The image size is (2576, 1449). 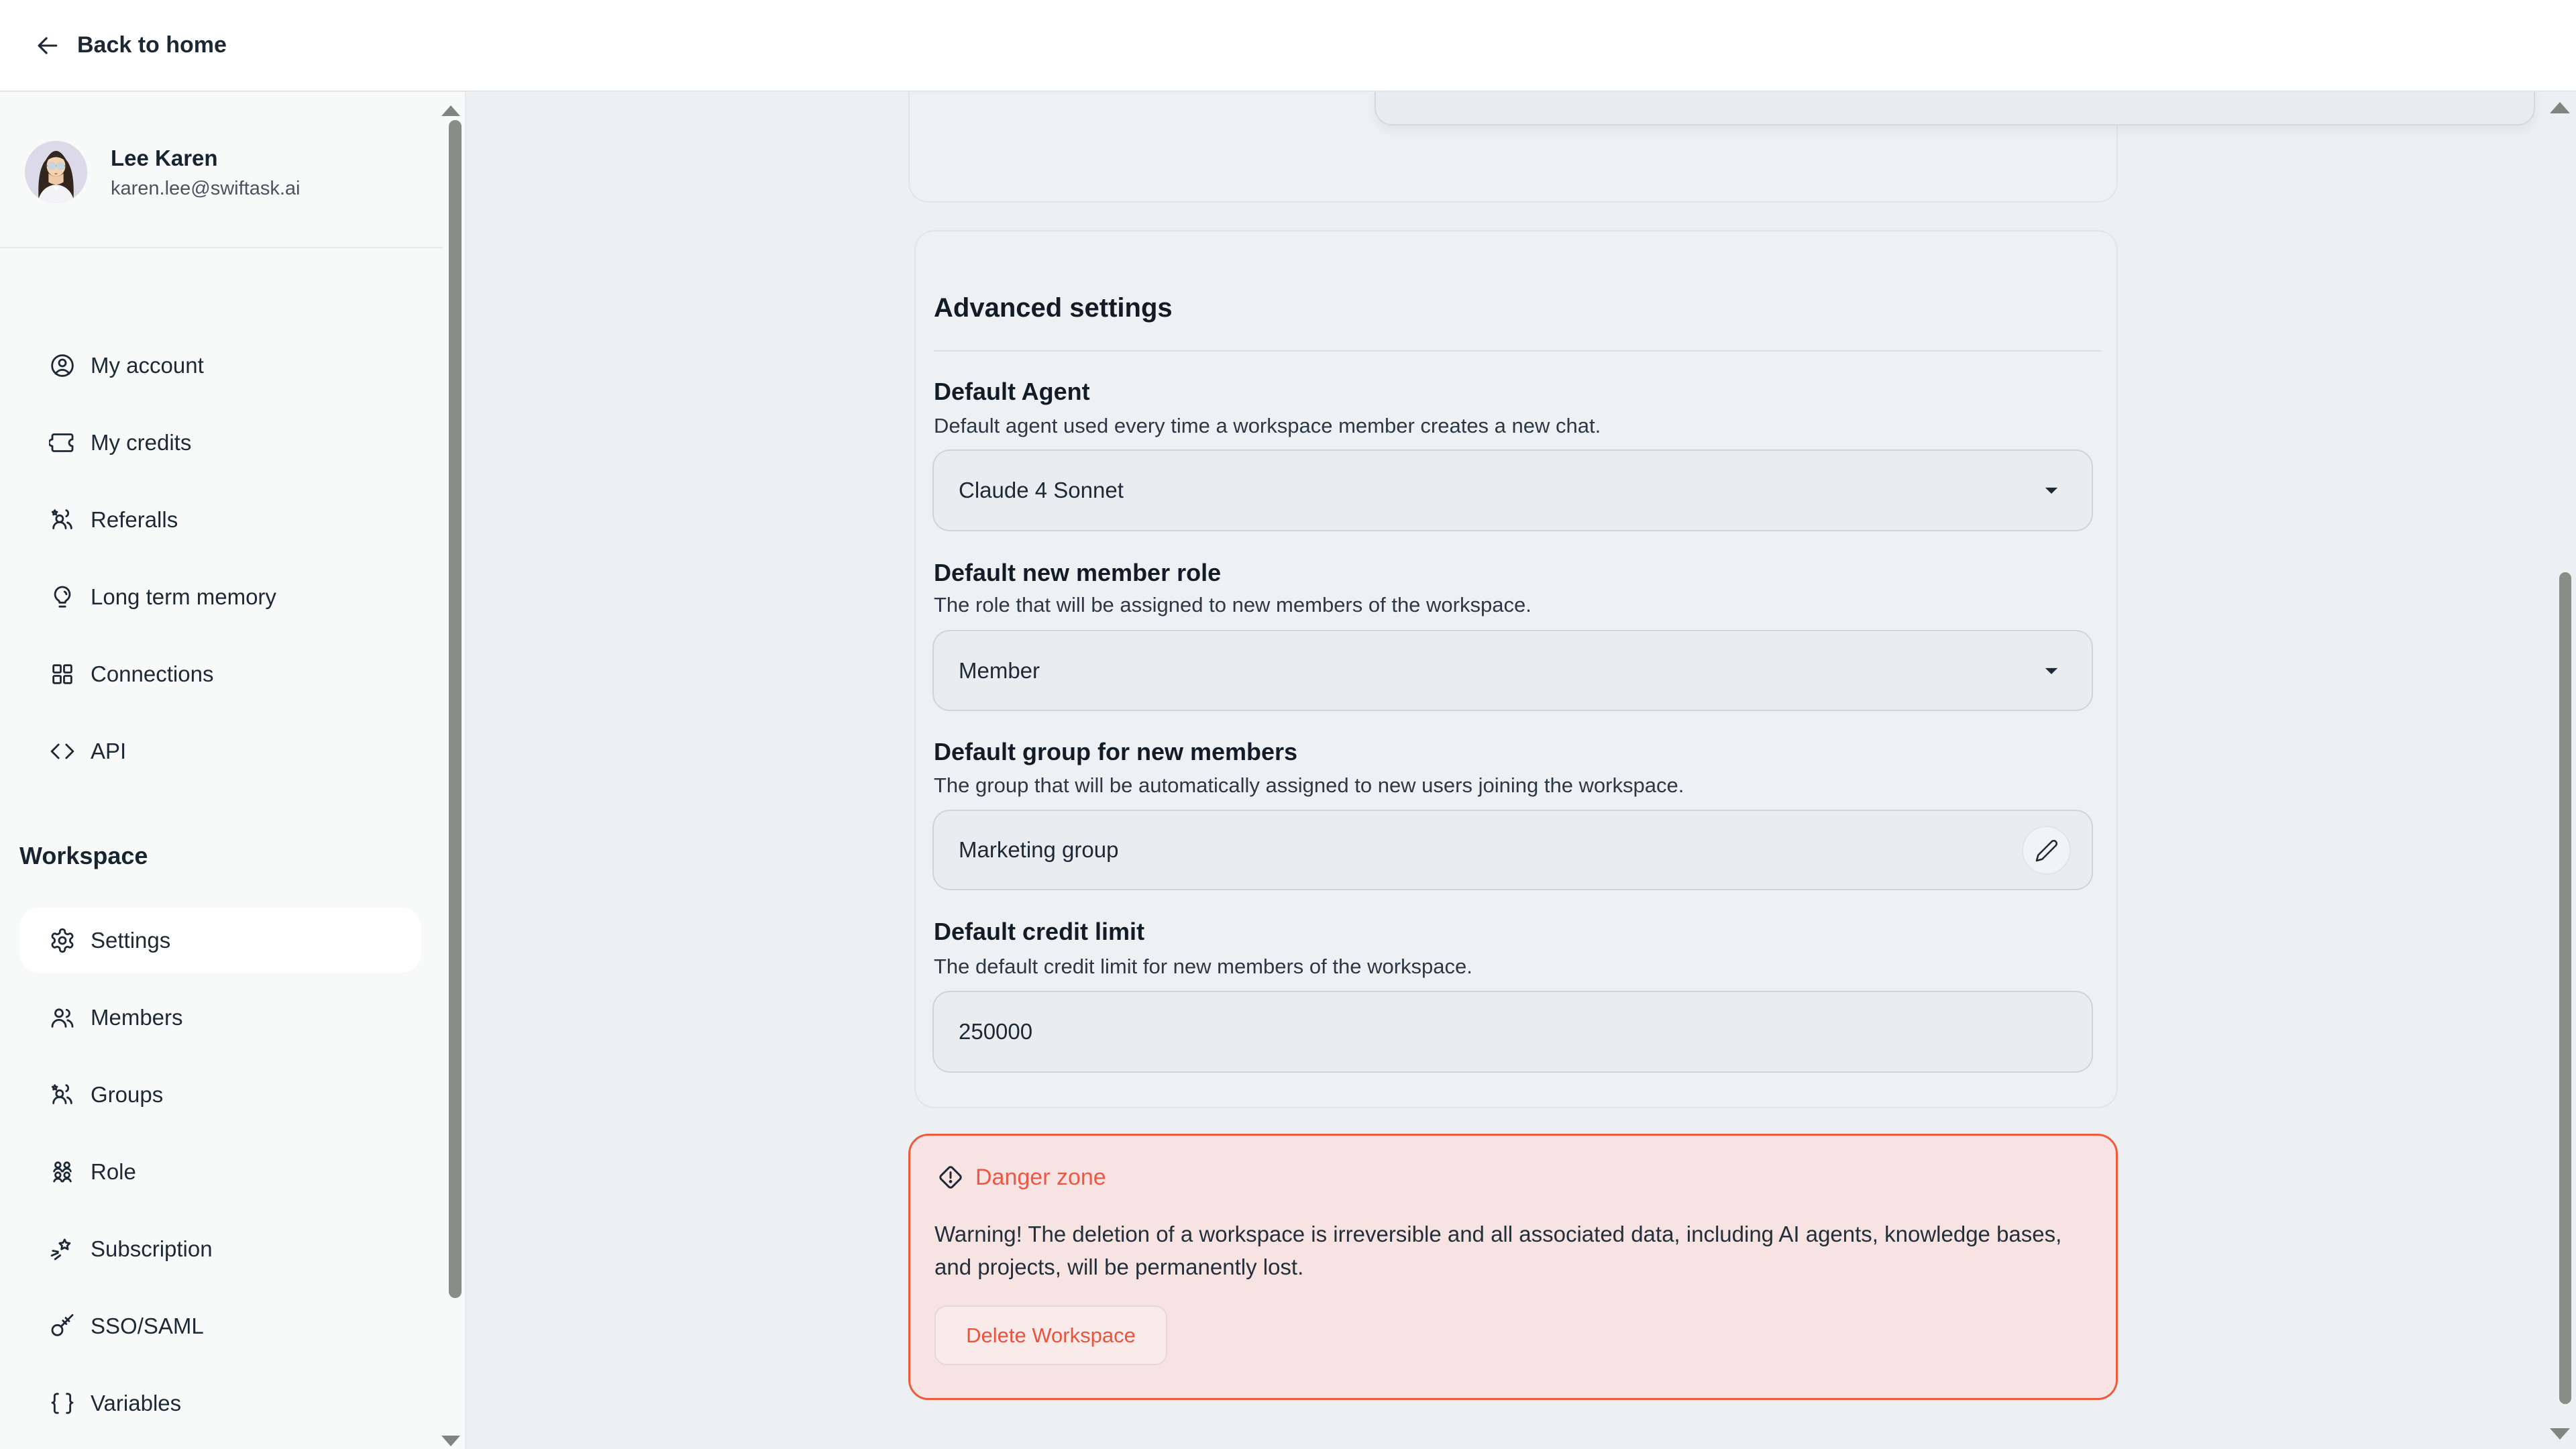 I want to click on role-users-icon, so click(x=62, y=1171).